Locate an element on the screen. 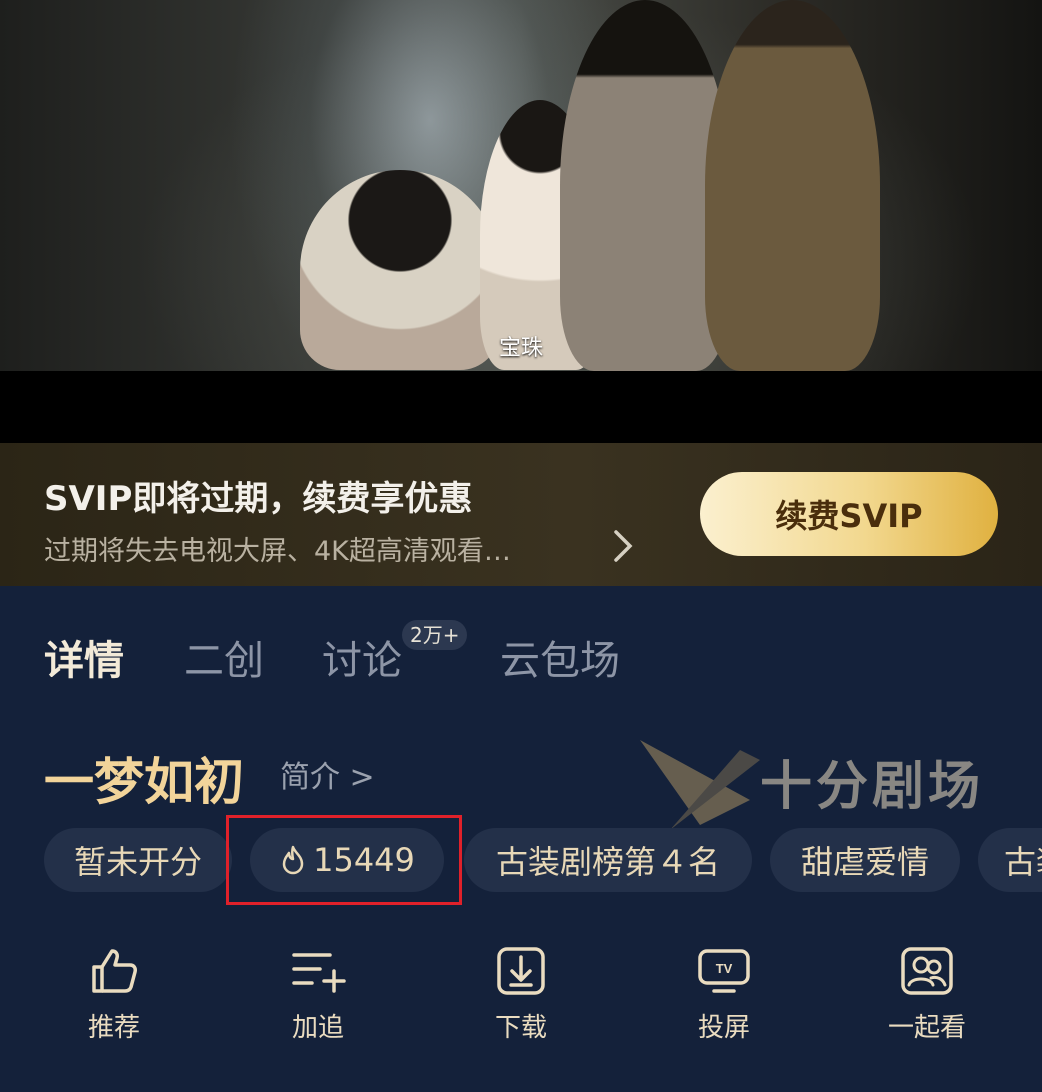 This screenshot has width=1042, height=1092. tab-cloud-screening: 云包场 is located at coordinates (560, 657).